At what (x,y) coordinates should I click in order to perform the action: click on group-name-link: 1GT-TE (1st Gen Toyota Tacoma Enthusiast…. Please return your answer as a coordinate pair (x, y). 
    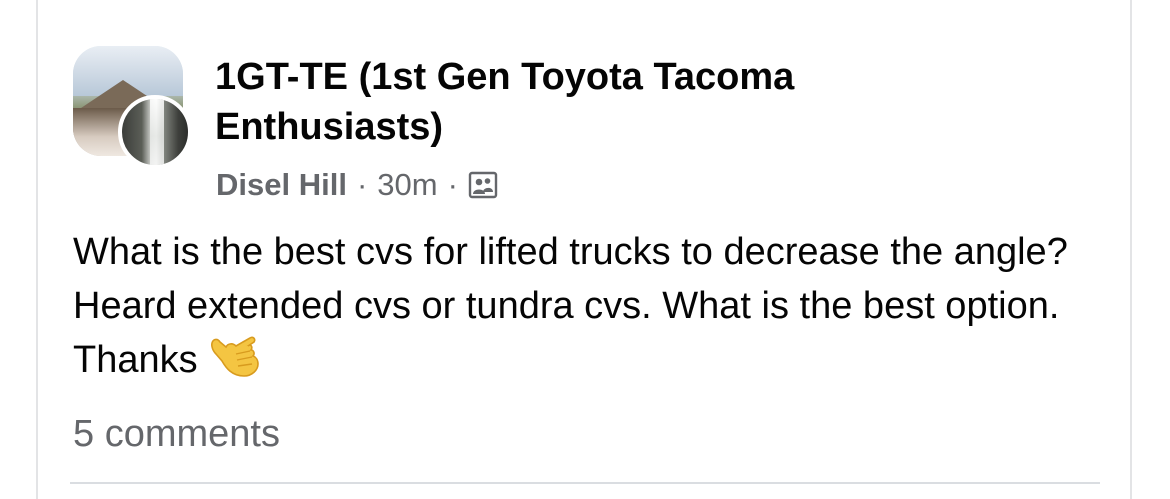
    Looking at the image, I should click on (595, 102).